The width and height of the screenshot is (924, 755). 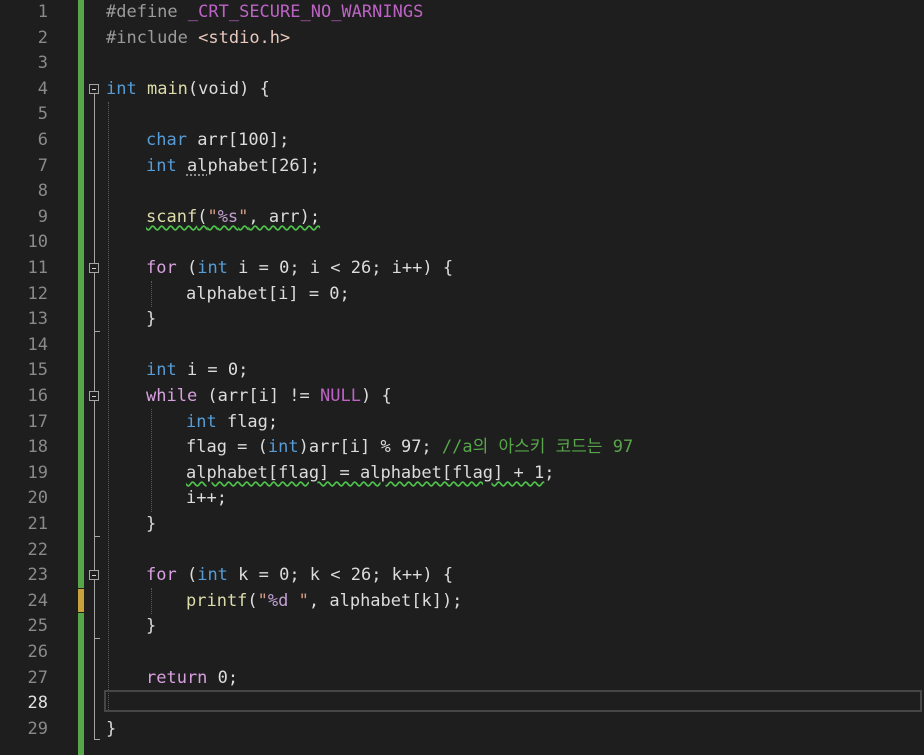 What do you see at coordinates (37, 293) in the screenshot?
I see `line-number: 12` at bounding box center [37, 293].